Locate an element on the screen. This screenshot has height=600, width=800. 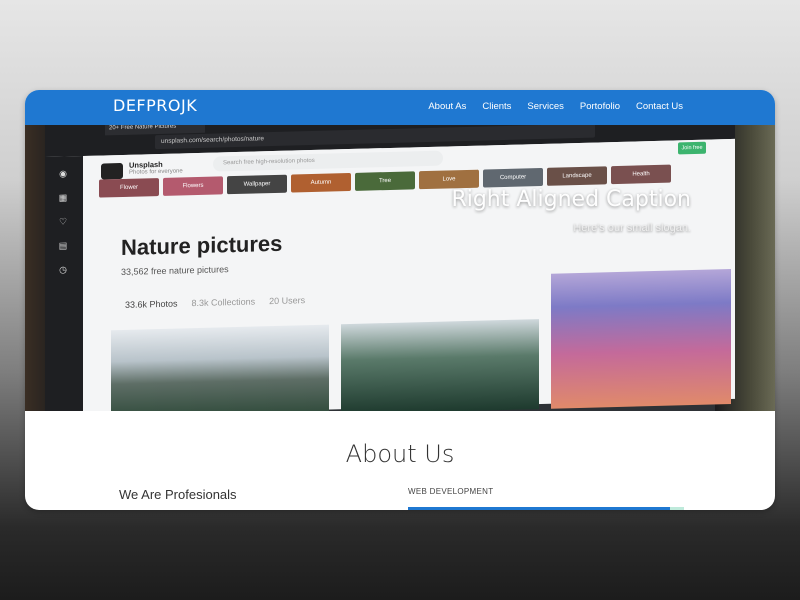
clock-icon: ◷ is located at coordinates (63, 269).